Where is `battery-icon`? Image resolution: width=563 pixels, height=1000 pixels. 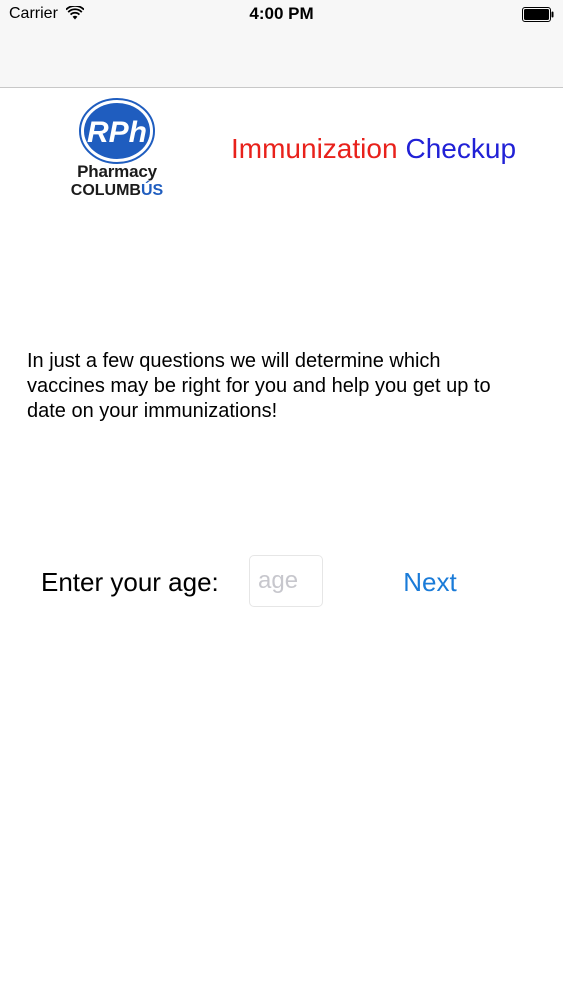
battery-icon is located at coordinates (538, 14).